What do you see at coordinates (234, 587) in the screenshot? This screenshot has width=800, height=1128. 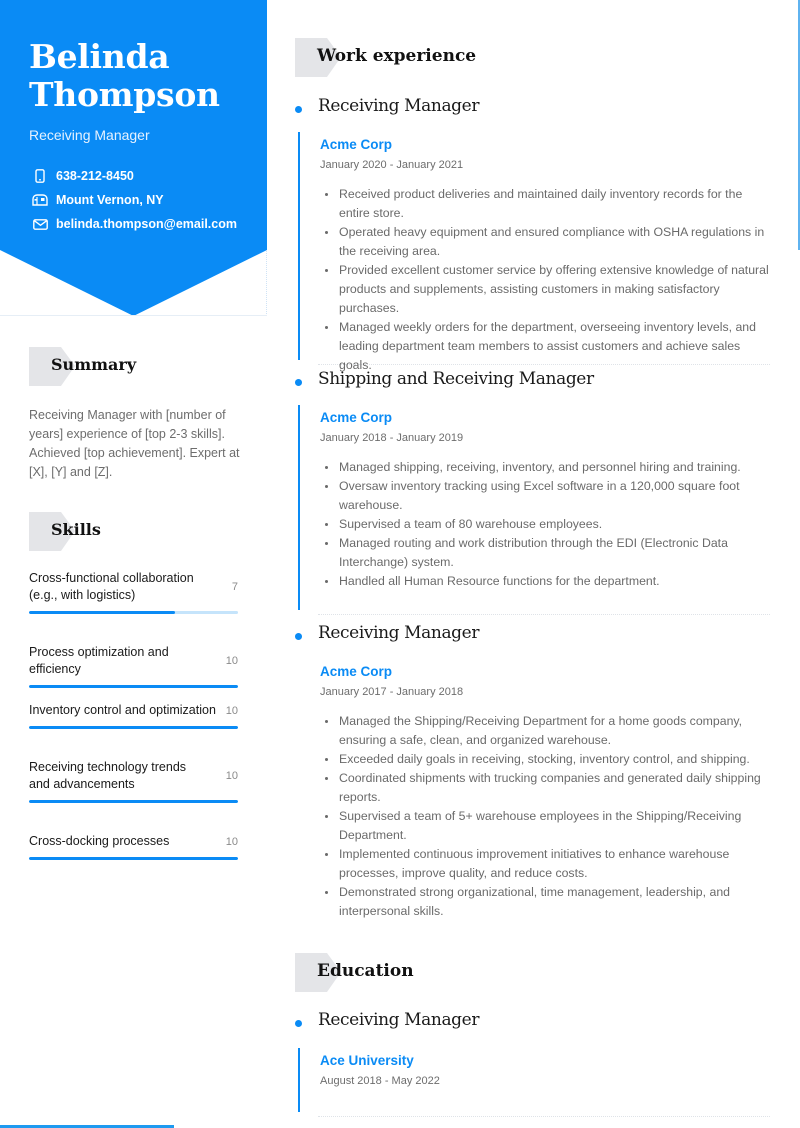 I see `skill-level: 7` at bounding box center [234, 587].